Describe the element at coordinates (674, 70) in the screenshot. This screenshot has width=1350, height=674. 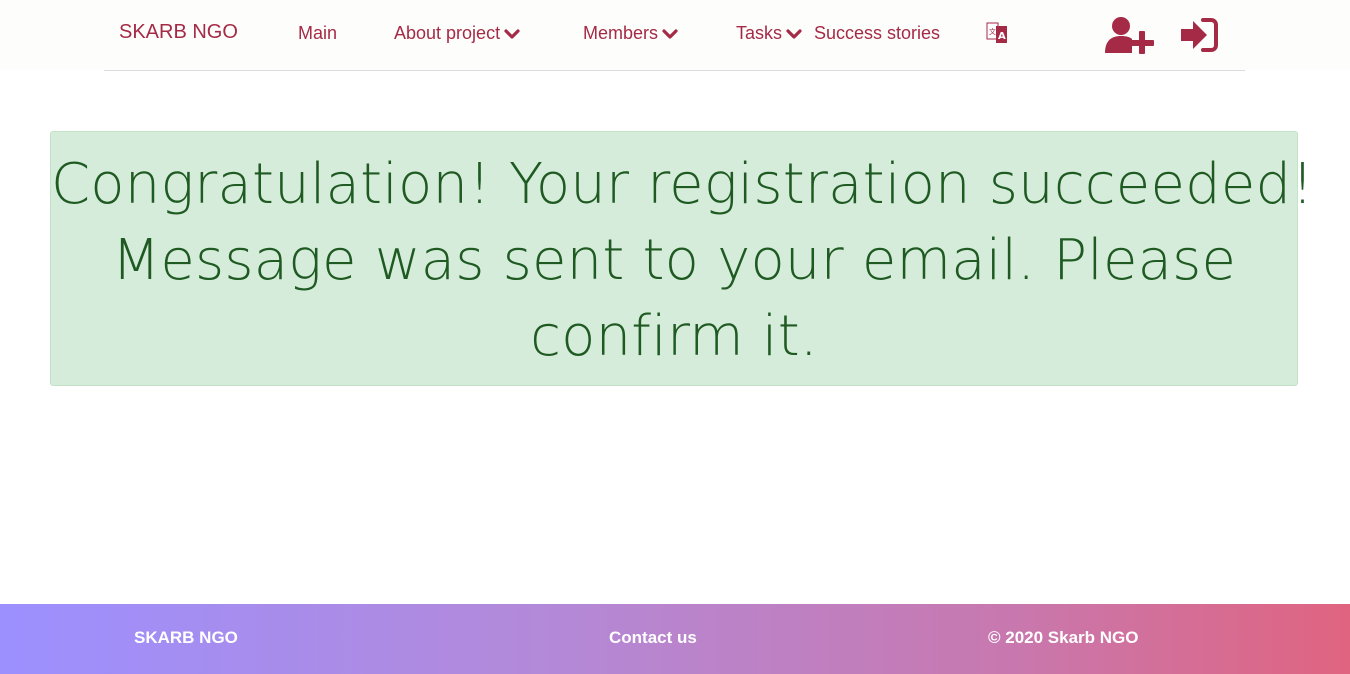
I see `header-divider` at that location.